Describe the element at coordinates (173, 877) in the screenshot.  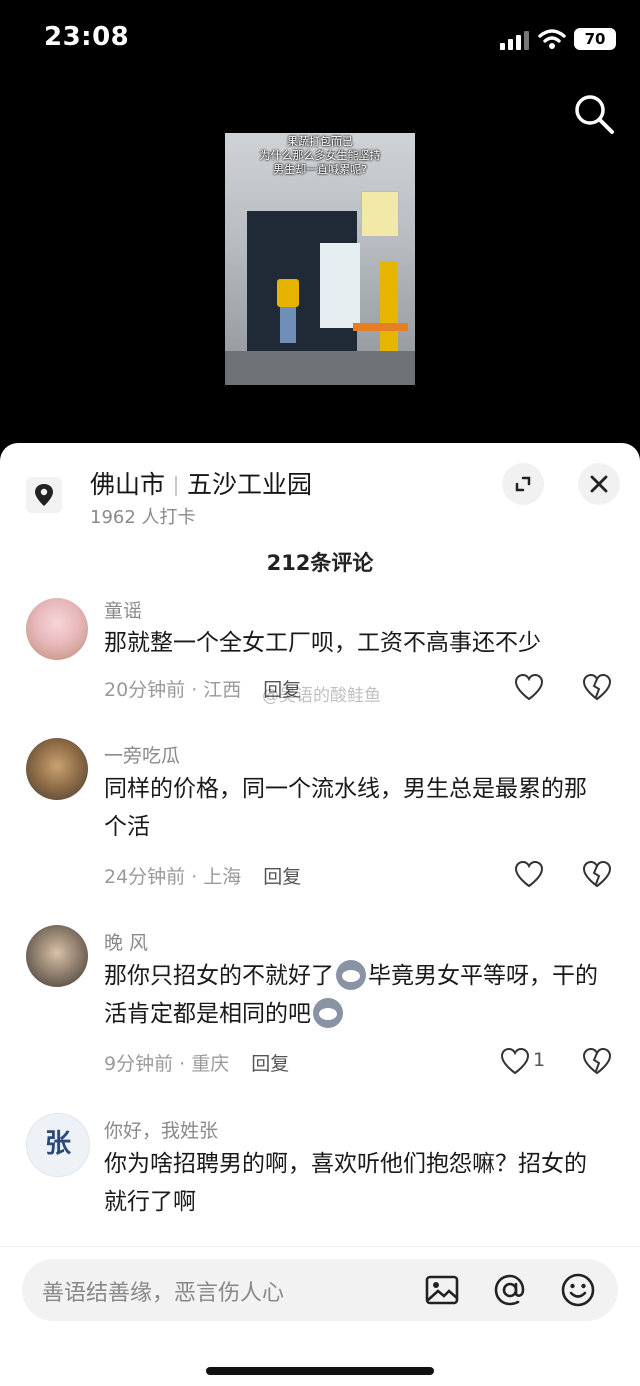
I see `comment-time: 24分钟前 · 上海` at that location.